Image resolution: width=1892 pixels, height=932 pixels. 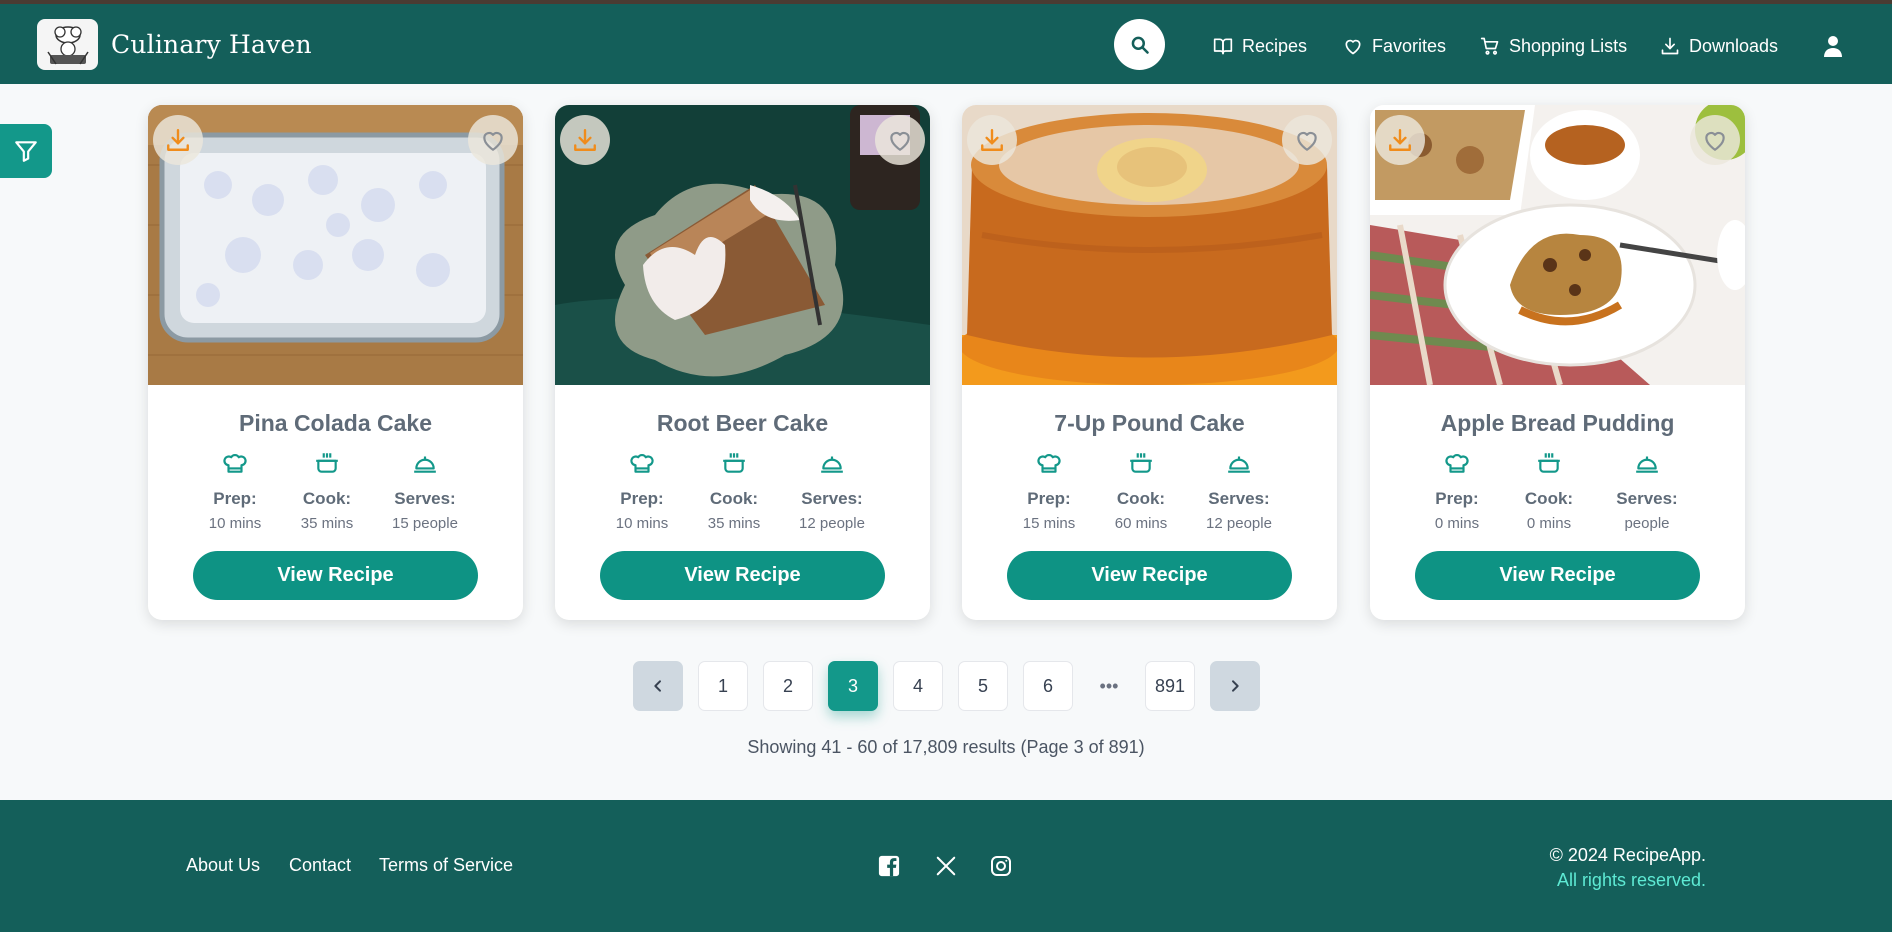 I want to click on copyright: © 2024 RecipeApp. All rights reserved., so click(x=1628, y=868).